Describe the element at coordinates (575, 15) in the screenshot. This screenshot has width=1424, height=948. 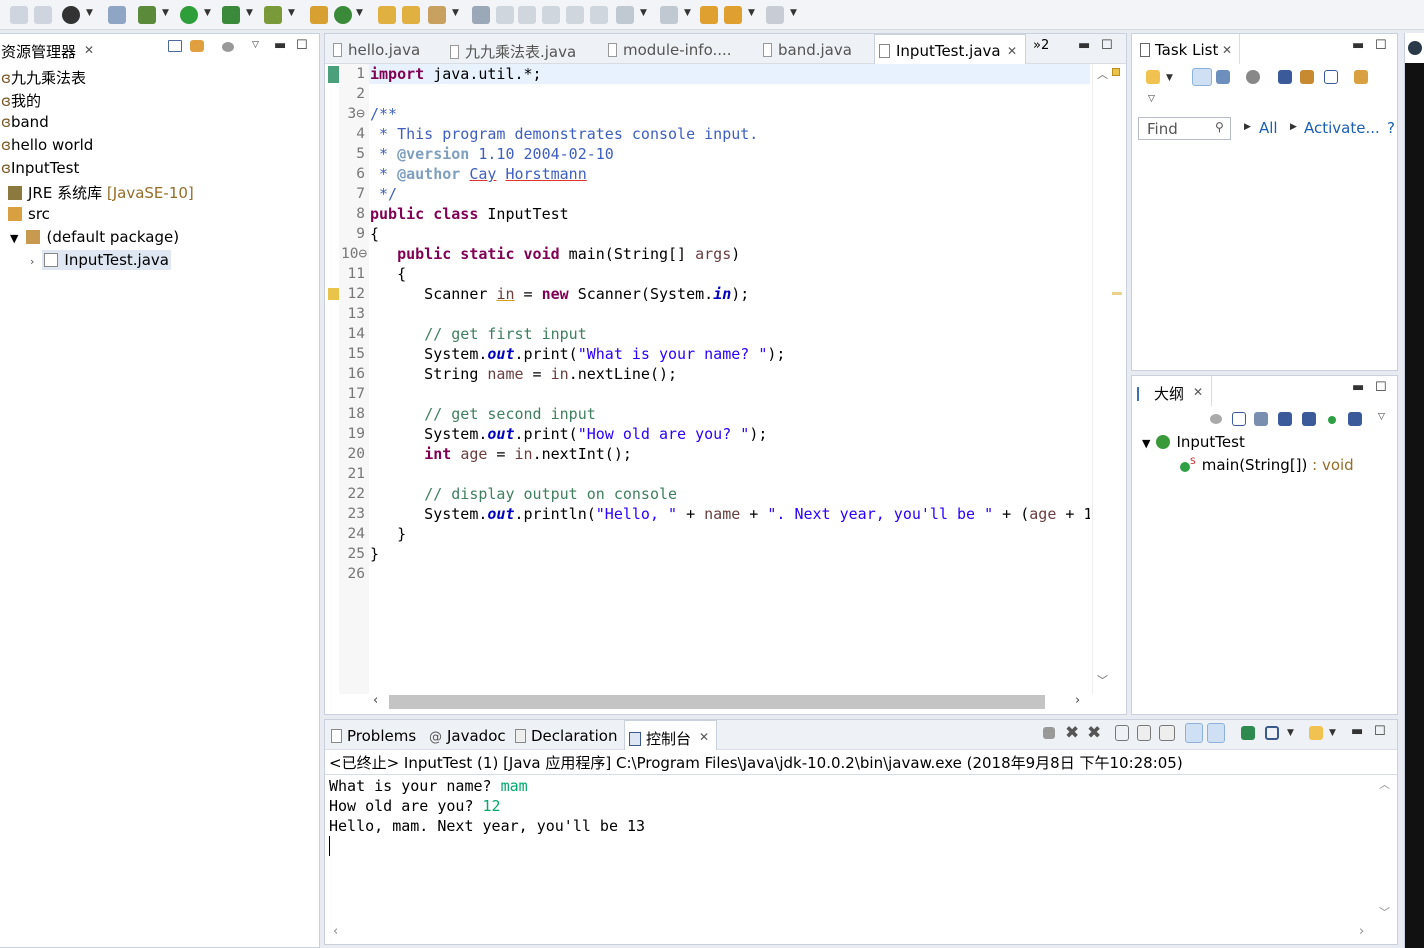
I see `format-icon` at that location.